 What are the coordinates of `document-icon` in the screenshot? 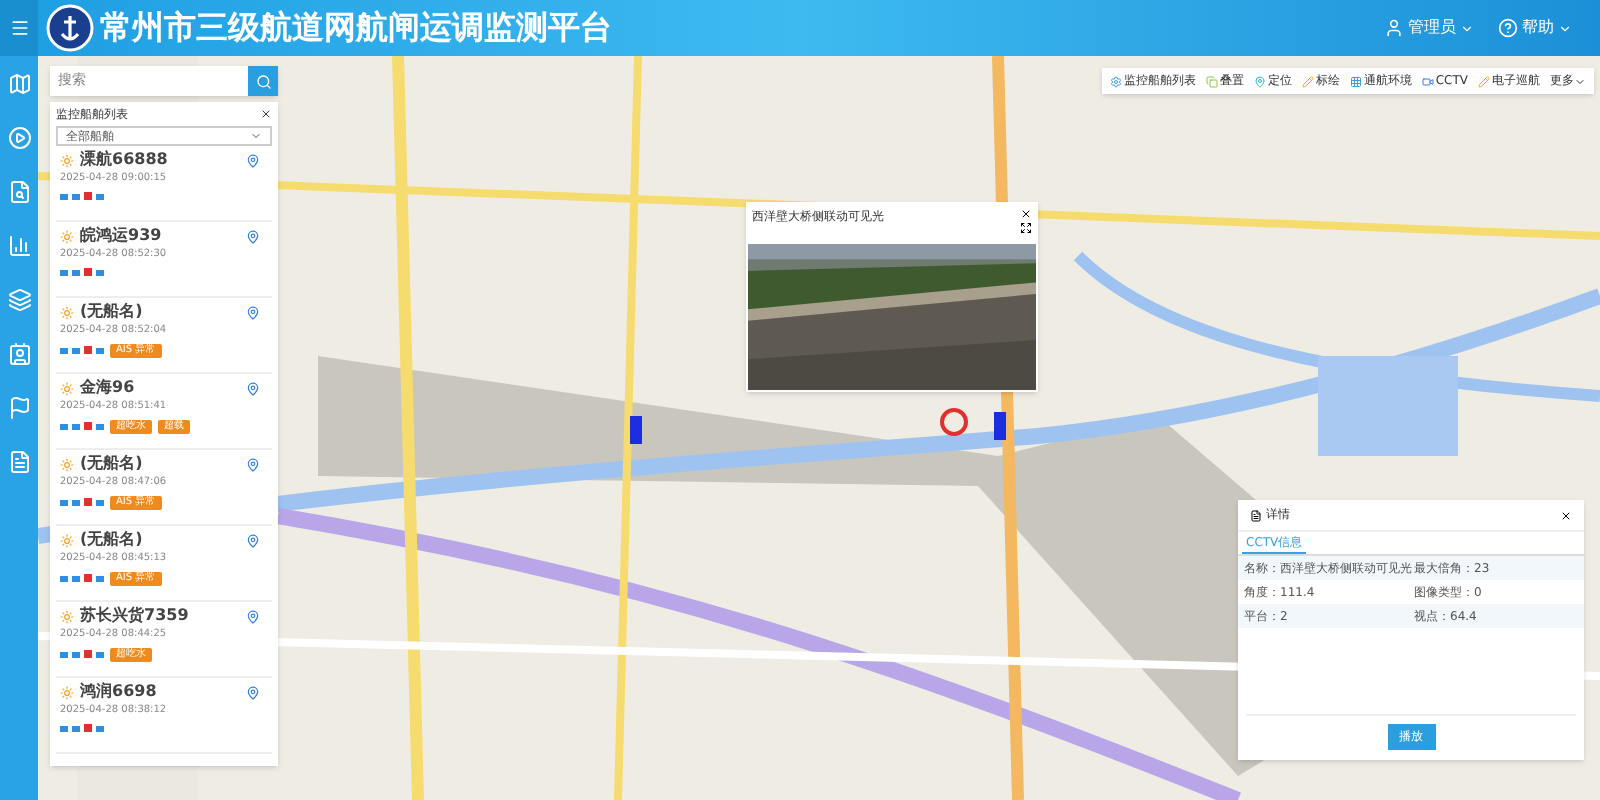 It's located at (19, 462).